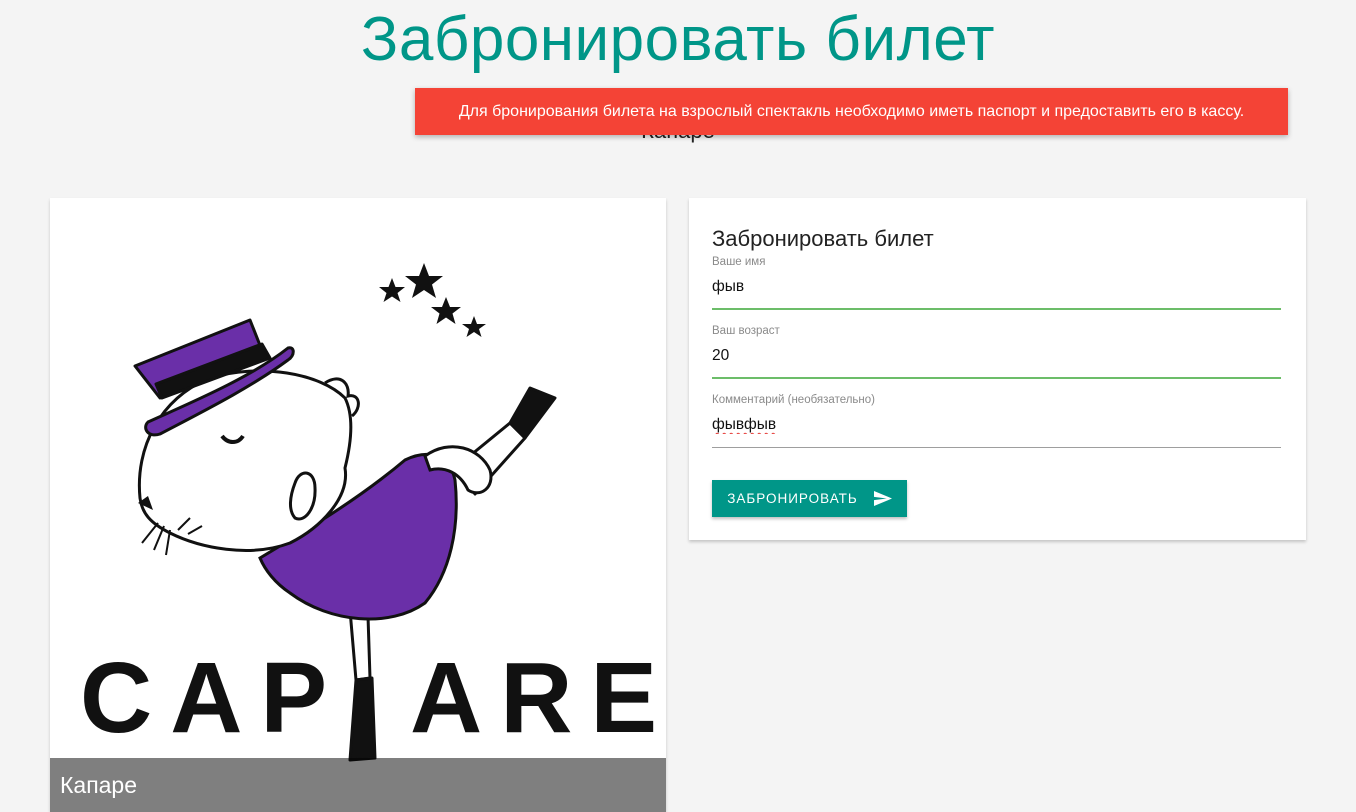 The height and width of the screenshot is (812, 1356). I want to click on name-input, so click(996, 294).